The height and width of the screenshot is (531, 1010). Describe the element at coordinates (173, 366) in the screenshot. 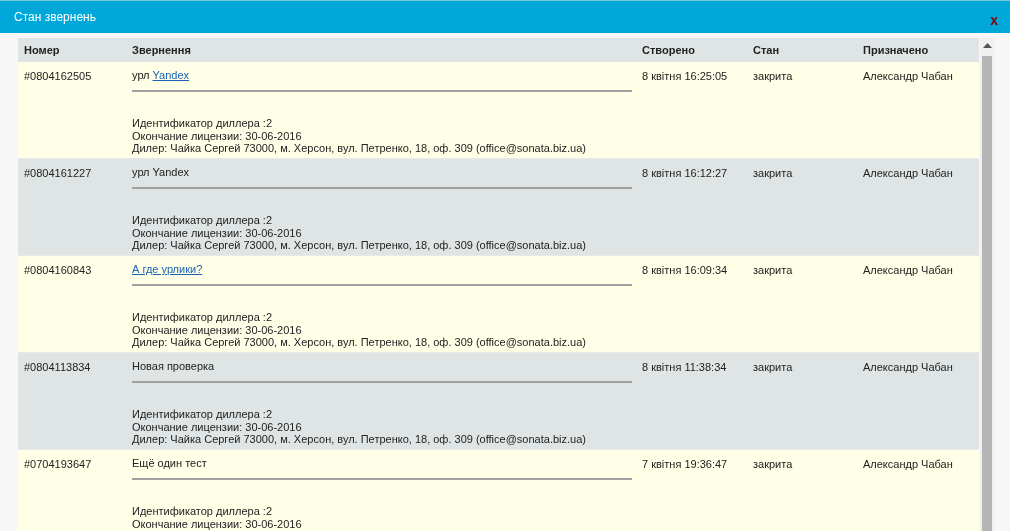

I see `subject-text: Новая проверка` at that location.